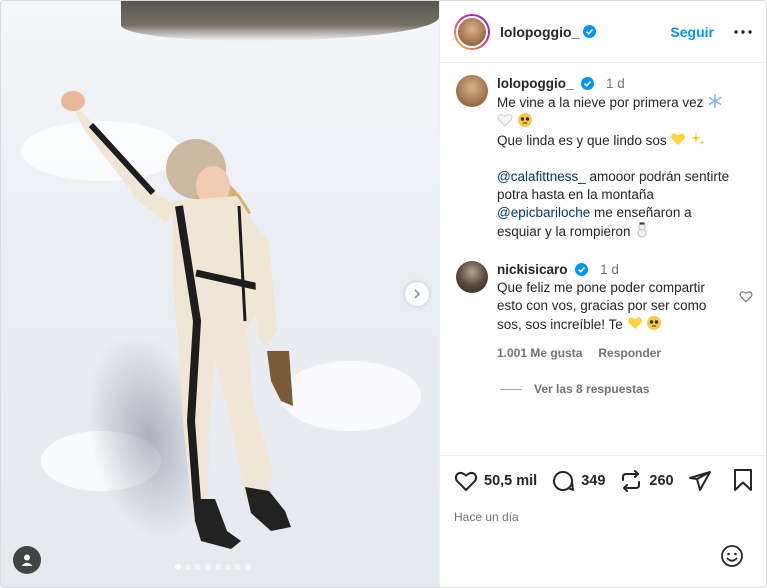 The width and height of the screenshot is (767, 588). Describe the element at coordinates (746, 296) in the screenshot. I see `comment-like-heart-icon` at that location.